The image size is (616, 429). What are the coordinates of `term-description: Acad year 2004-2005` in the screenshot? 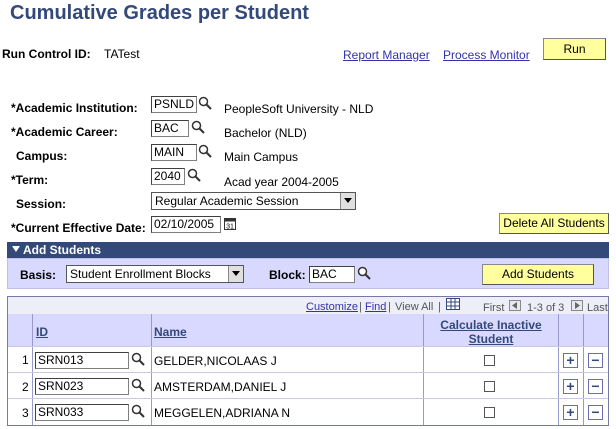 It's located at (281, 182).